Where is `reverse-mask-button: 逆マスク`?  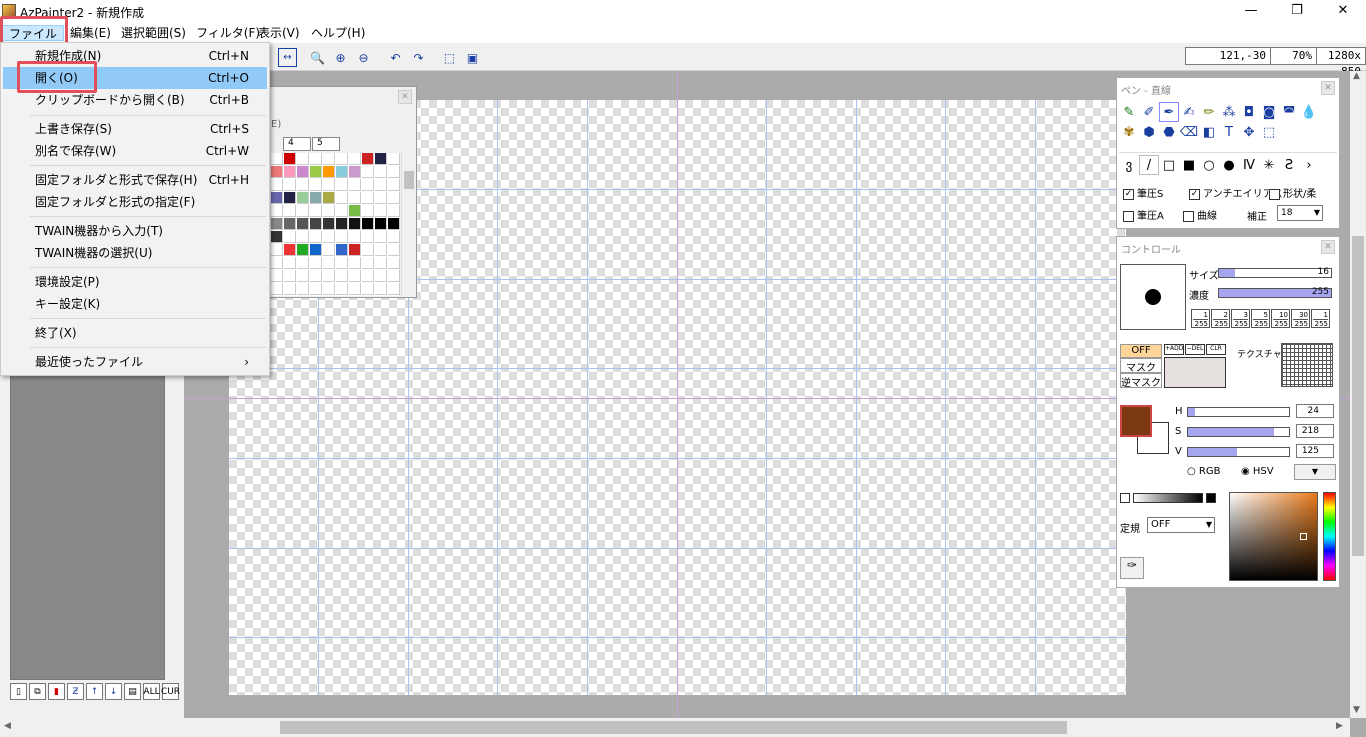 reverse-mask-button: 逆マスク is located at coordinates (1141, 381).